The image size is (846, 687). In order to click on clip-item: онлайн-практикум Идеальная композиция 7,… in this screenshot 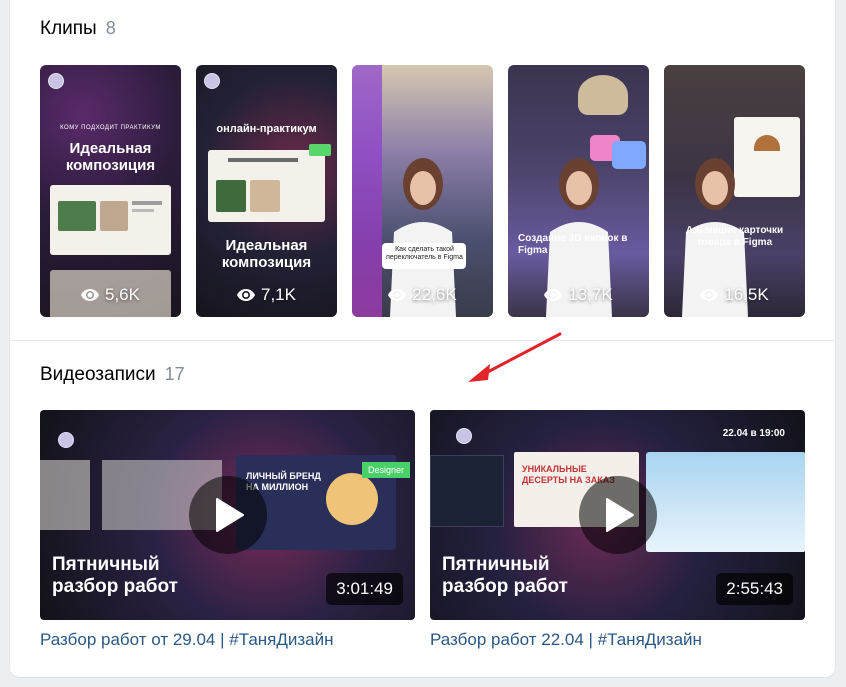, I will do `click(266, 191)`.